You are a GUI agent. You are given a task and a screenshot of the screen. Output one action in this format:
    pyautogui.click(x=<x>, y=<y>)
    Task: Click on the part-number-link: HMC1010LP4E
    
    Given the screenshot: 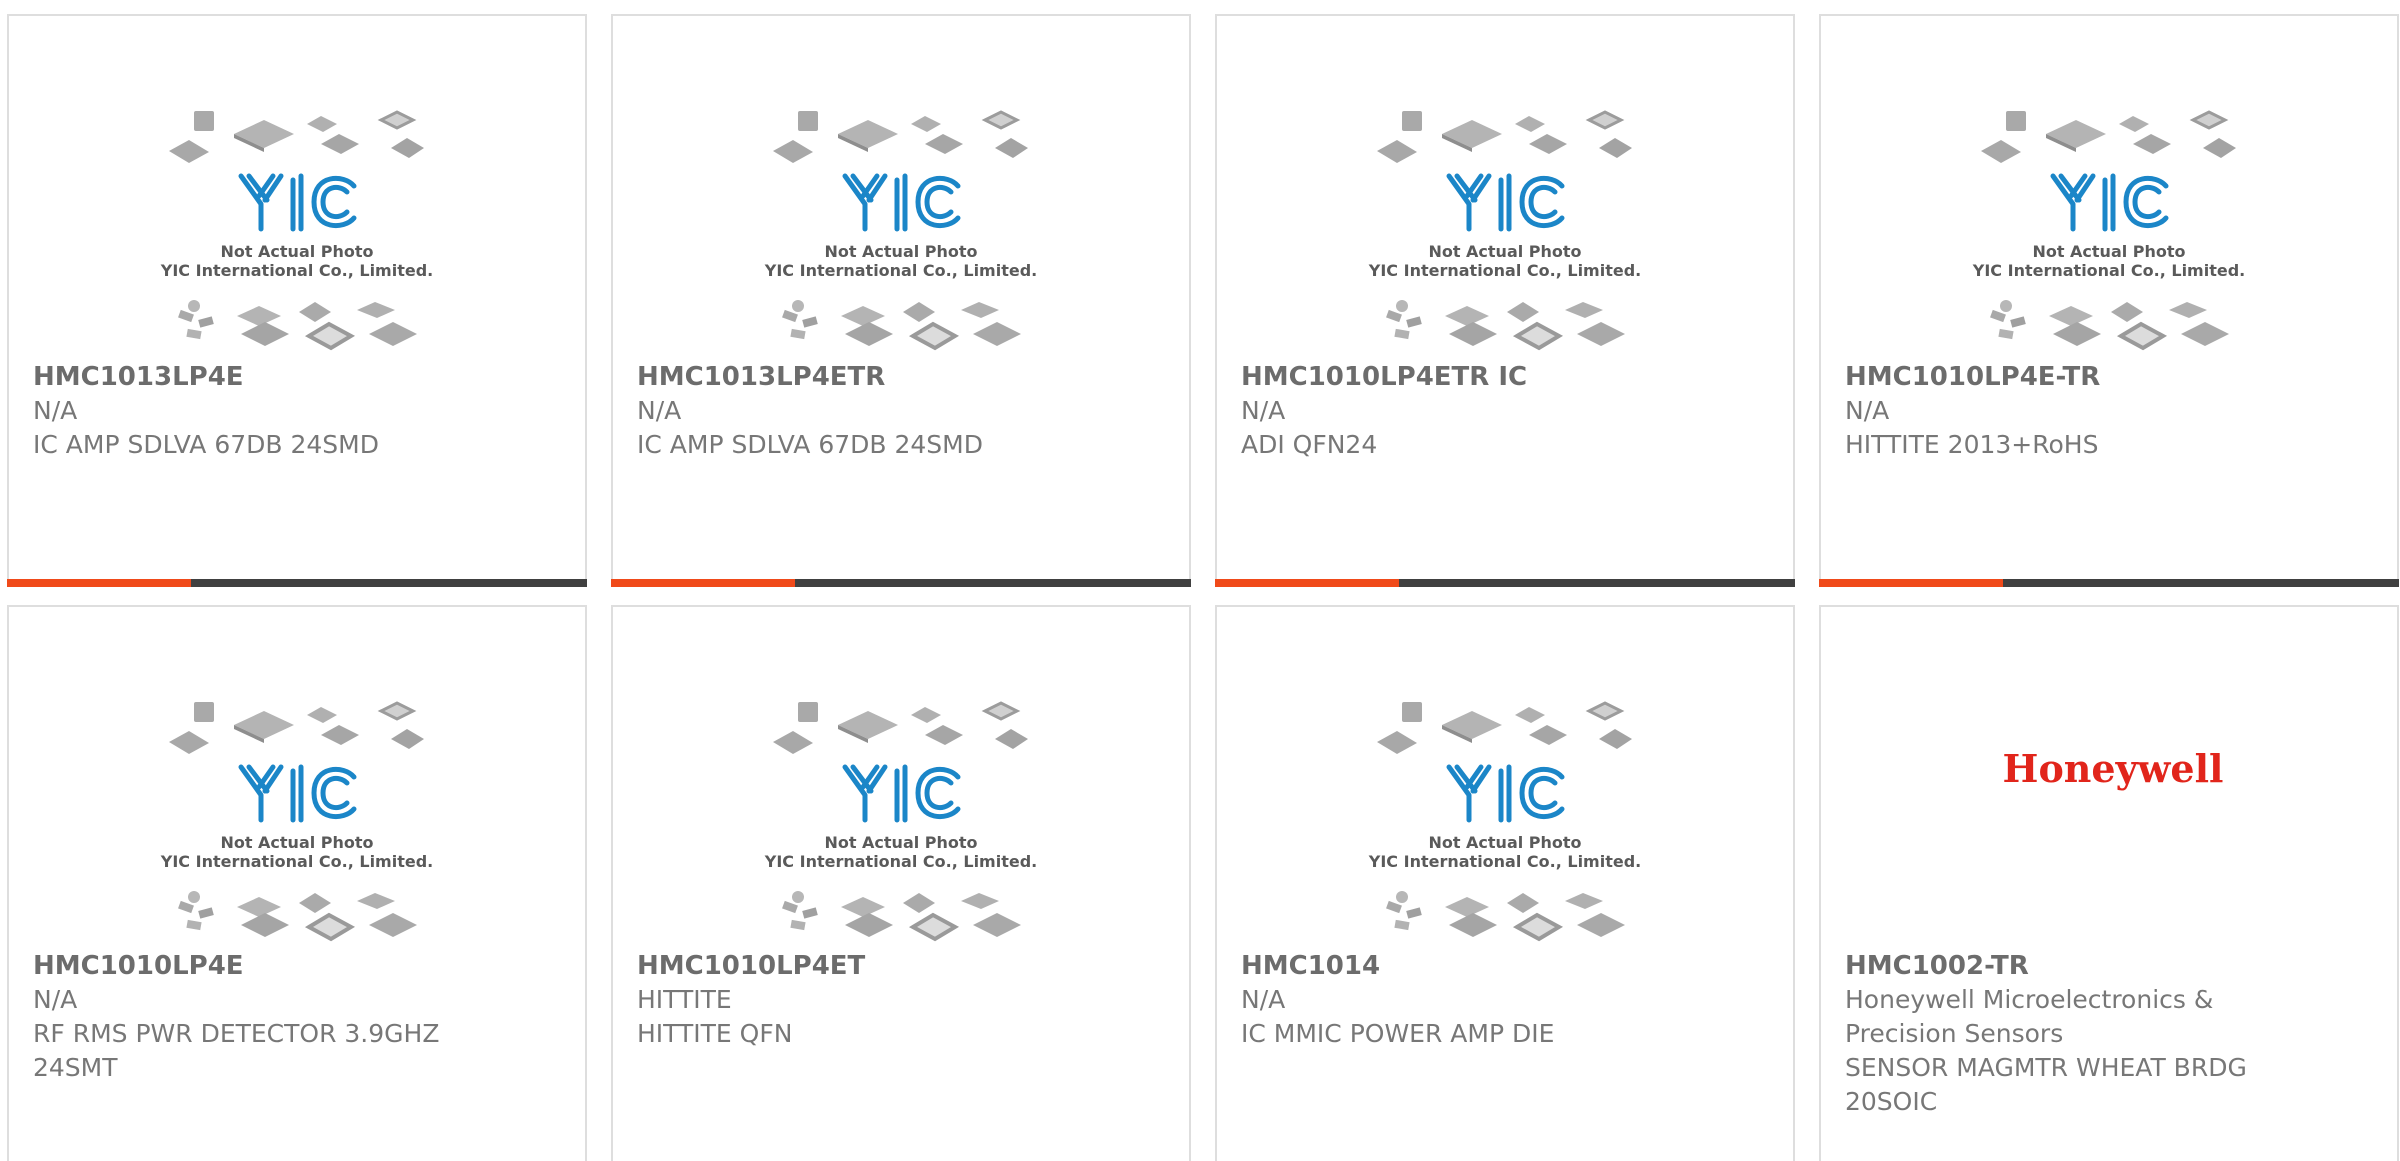 What is the action you would take?
    pyautogui.click(x=299, y=966)
    